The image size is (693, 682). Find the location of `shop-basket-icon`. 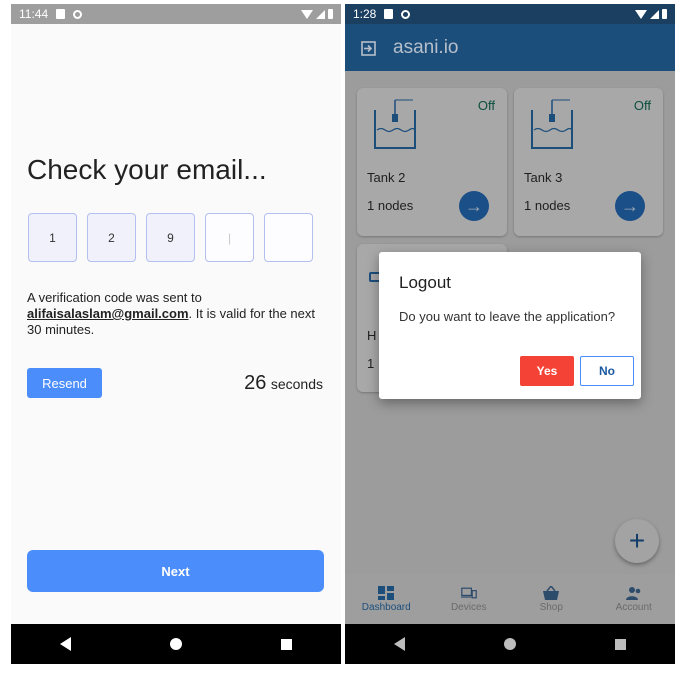

shop-basket-icon is located at coordinates (551, 592).